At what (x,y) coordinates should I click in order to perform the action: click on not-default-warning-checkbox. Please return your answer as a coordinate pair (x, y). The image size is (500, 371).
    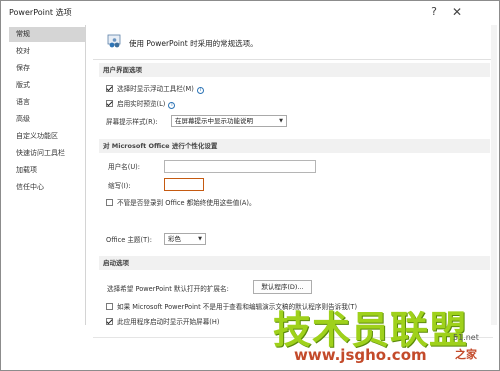
    Looking at the image, I should click on (109, 306).